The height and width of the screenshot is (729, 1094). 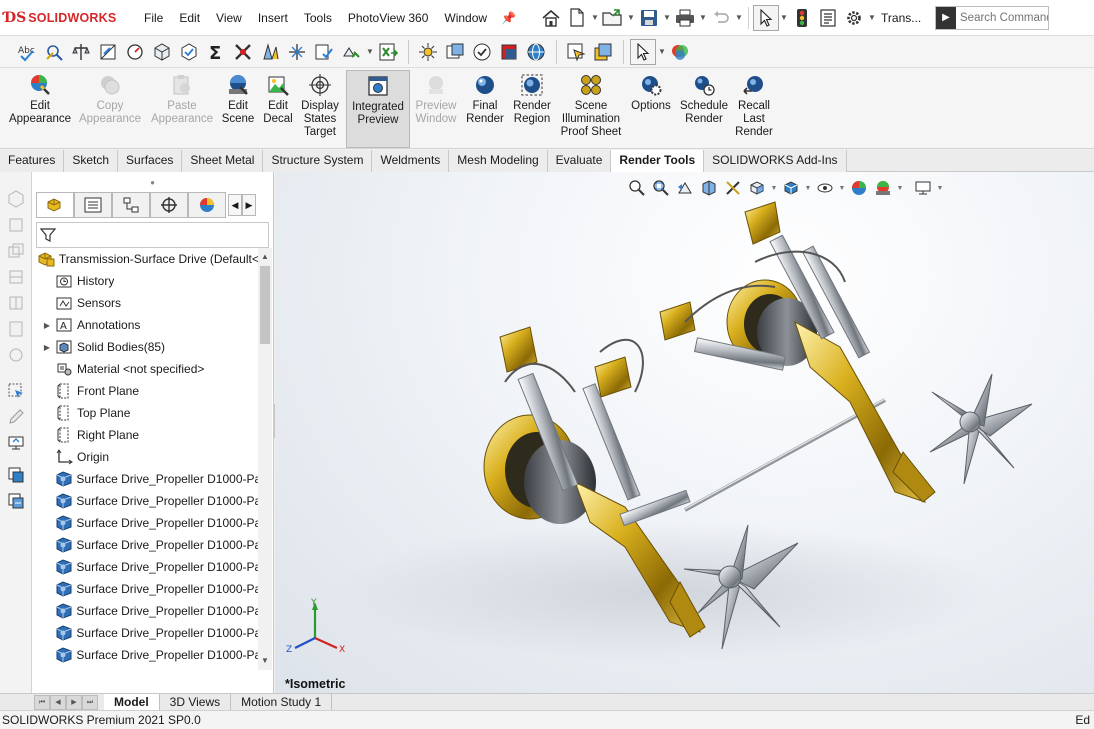 I want to click on tree-item: ▶ A Annotations, so click(x=145, y=325).